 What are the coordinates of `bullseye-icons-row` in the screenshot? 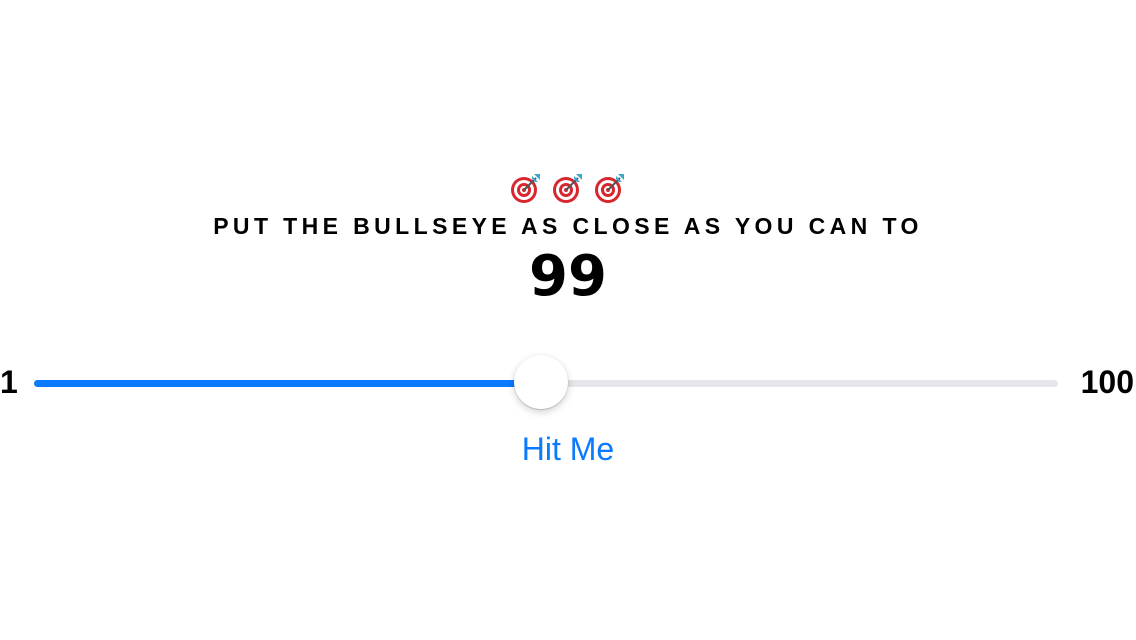 It's located at (568, 188).